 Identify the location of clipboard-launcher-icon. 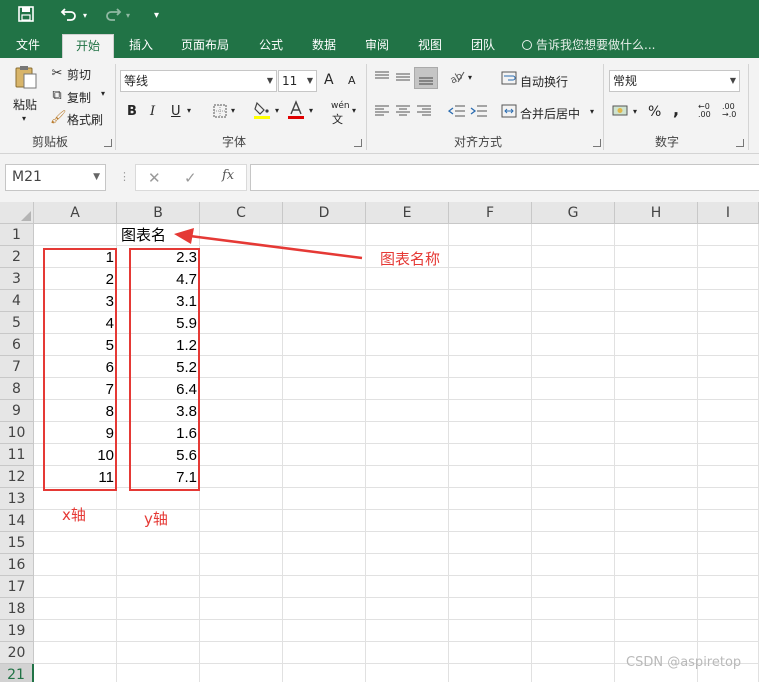
(108, 143).